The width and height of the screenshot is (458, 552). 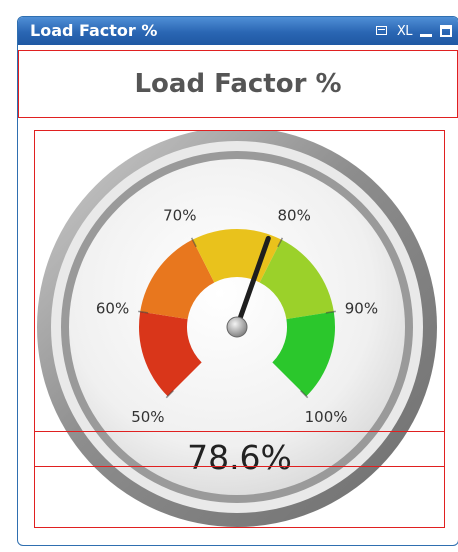 What do you see at coordinates (361, 308) in the screenshot?
I see `gauge-tick-label: 90%` at bounding box center [361, 308].